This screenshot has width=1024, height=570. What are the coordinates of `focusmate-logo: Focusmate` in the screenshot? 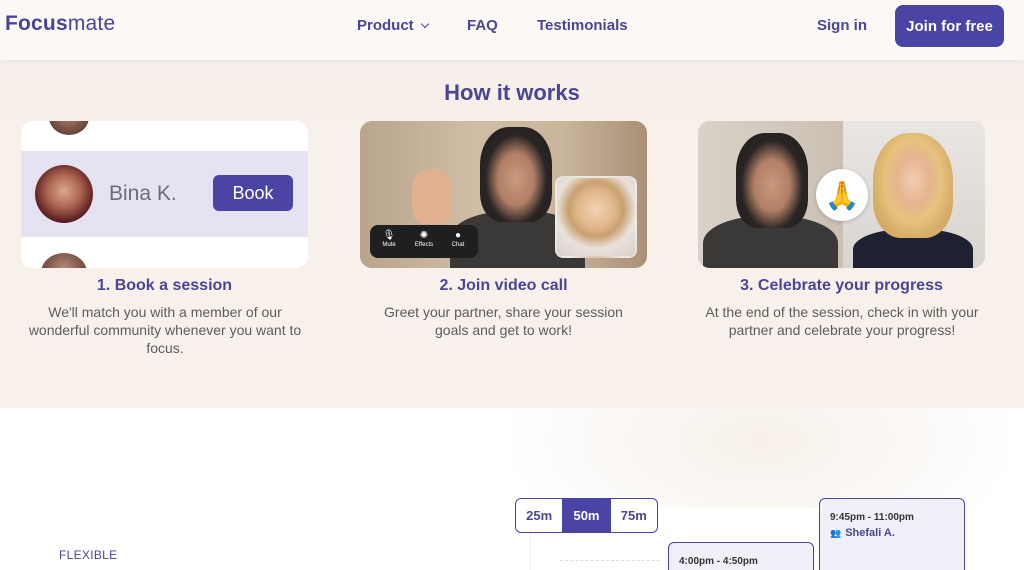 It's located at (60, 24).